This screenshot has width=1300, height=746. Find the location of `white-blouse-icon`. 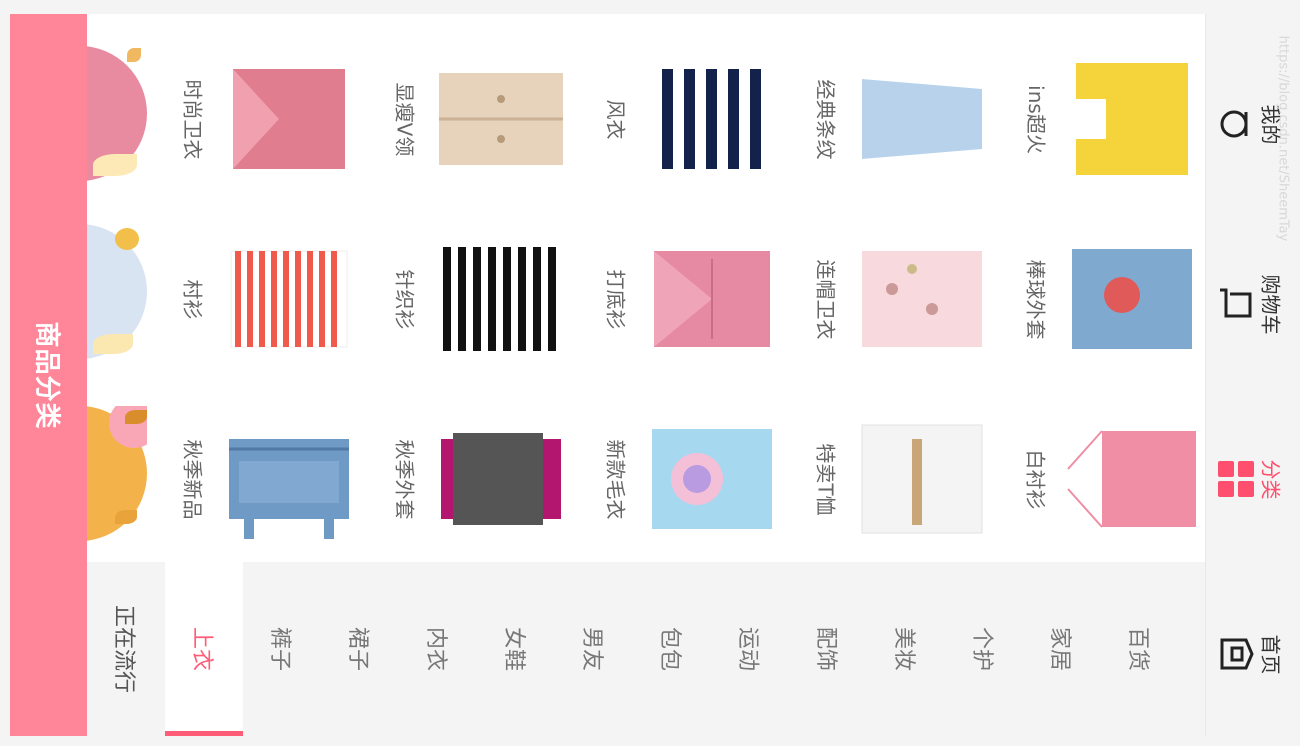

white-blouse-icon is located at coordinates (922, 479).